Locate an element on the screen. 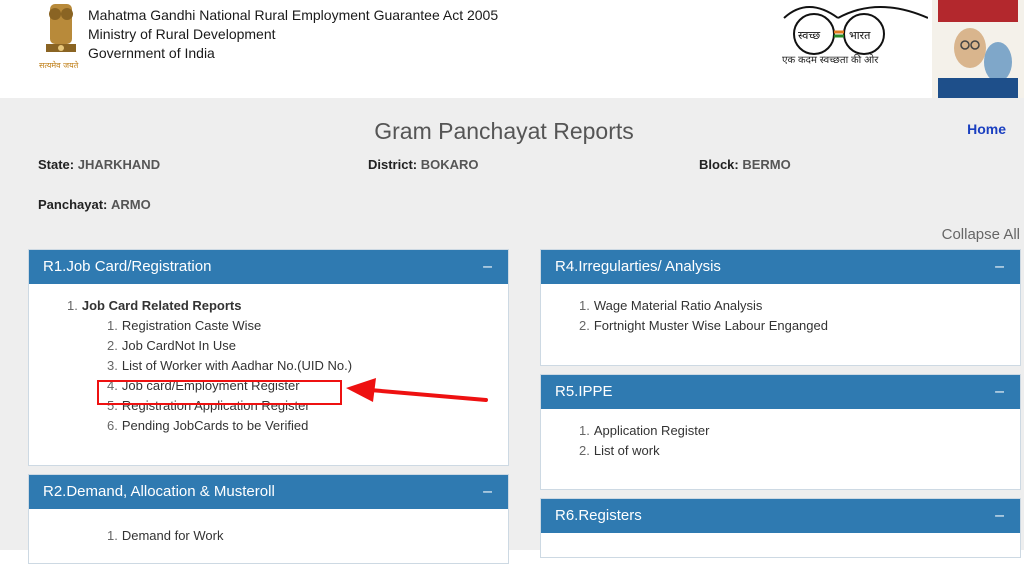 The height and width of the screenshot is (564, 1024). district-info: District: BOKARO is located at coordinates (423, 164).